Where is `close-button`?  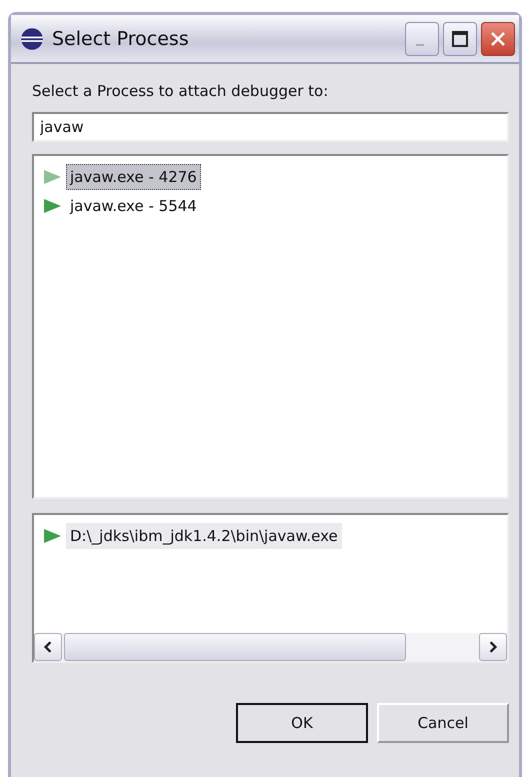 close-button is located at coordinates (498, 39).